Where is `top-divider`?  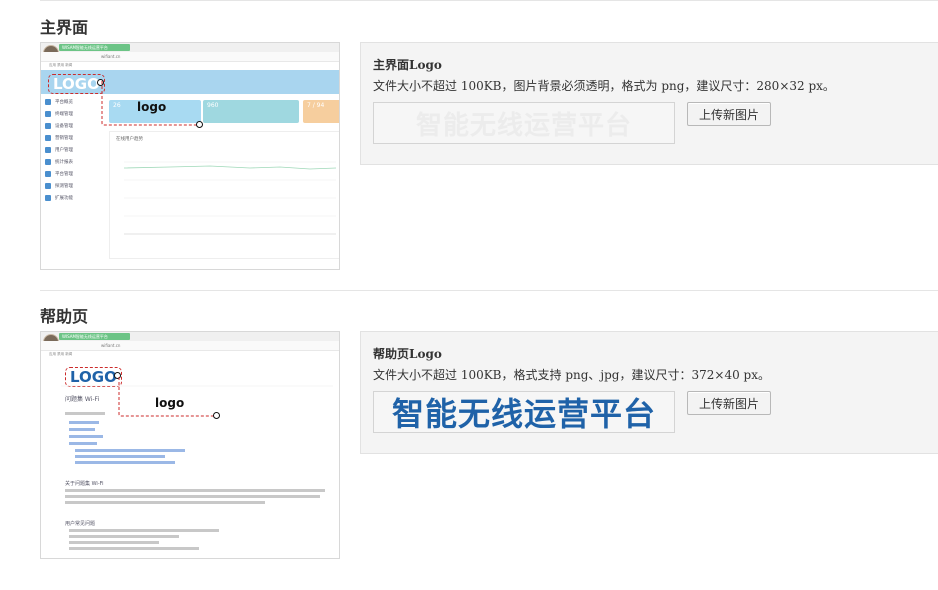
top-divider is located at coordinates (489, 0).